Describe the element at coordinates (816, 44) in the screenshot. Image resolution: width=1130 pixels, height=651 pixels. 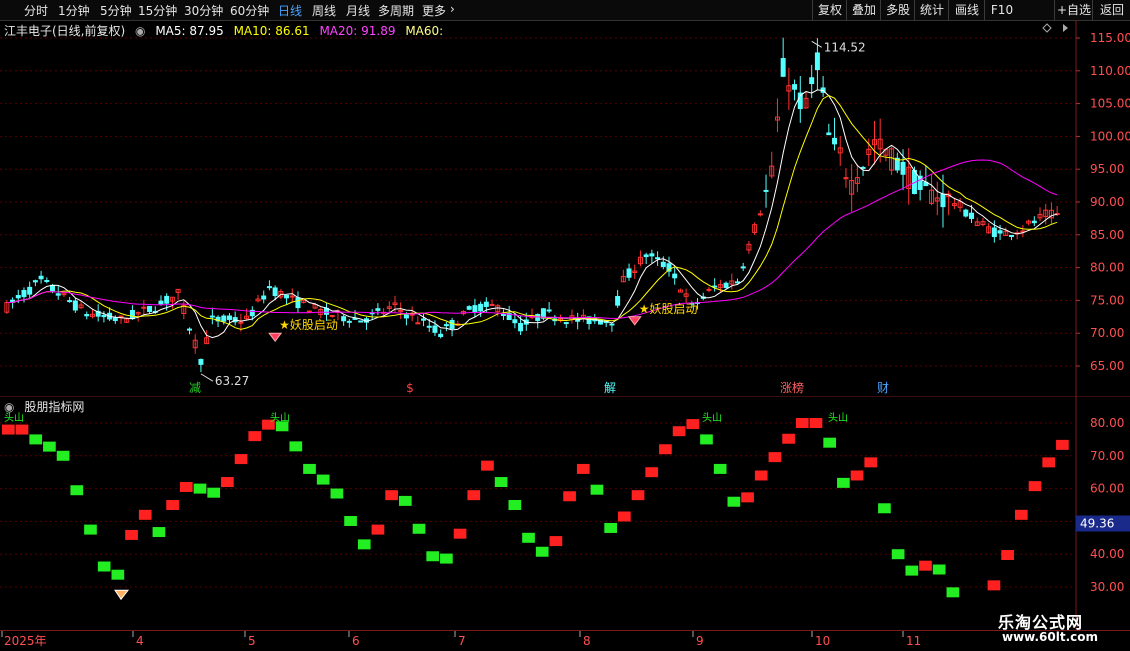
I see `high-pointer` at that location.